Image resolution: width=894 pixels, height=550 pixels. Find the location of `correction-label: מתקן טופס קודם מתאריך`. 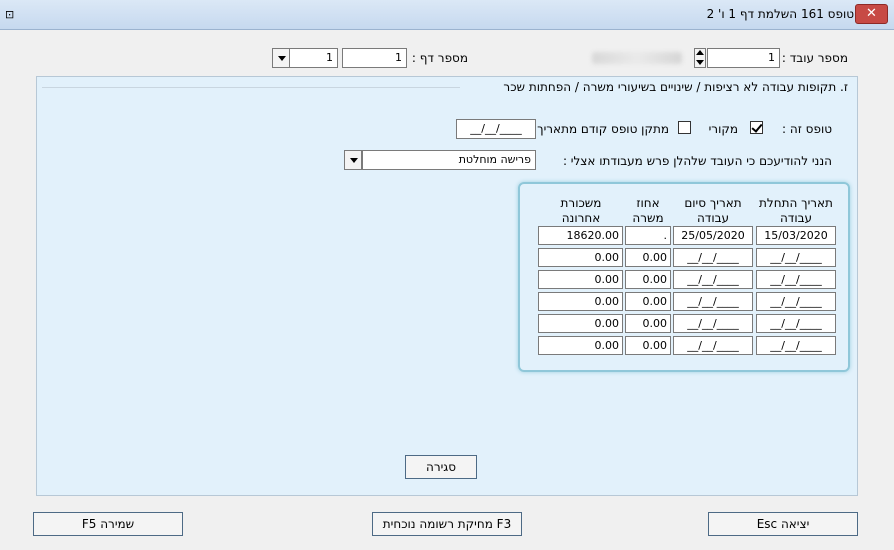

correction-label: מתקן טופס קודם מתאריך is located at coordinates (603, 129).